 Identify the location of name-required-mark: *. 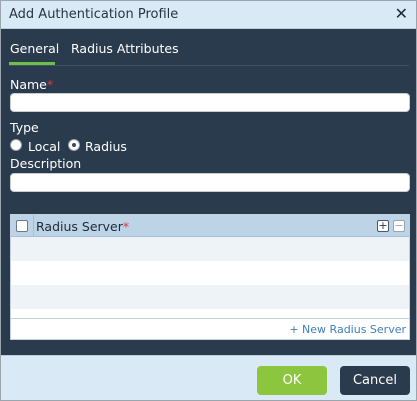
(50, 84).